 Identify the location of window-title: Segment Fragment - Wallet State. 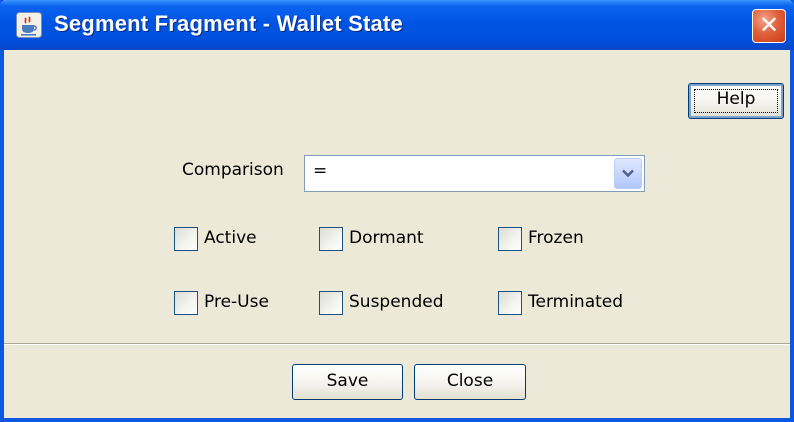
(228, 23).